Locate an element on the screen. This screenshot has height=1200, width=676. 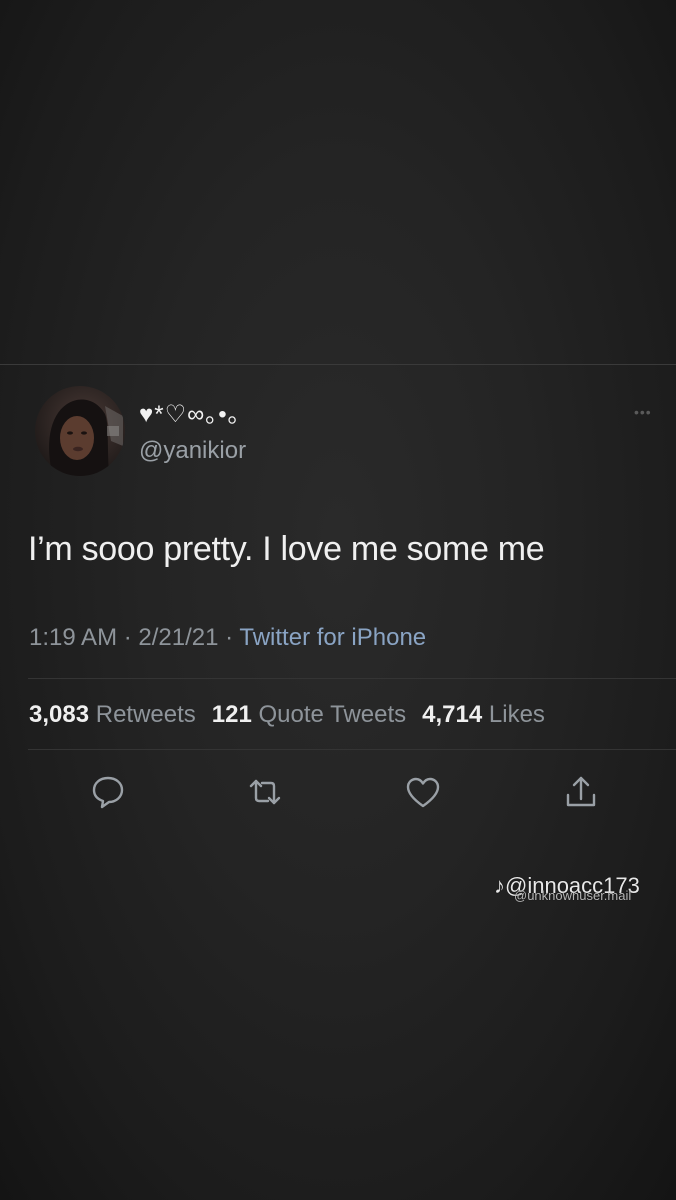
tiktok-watermark: ♪@innoacc173 @unknownuser.mail is located at coordinates (567, 887).